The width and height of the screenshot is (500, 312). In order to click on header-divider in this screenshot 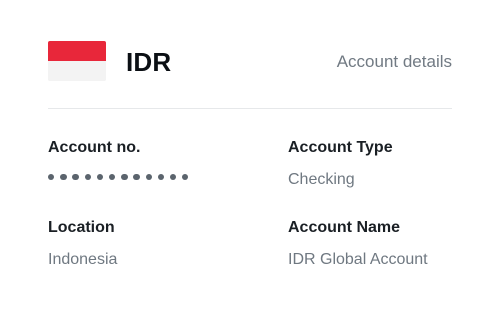, I will do `click(250, 108)`.